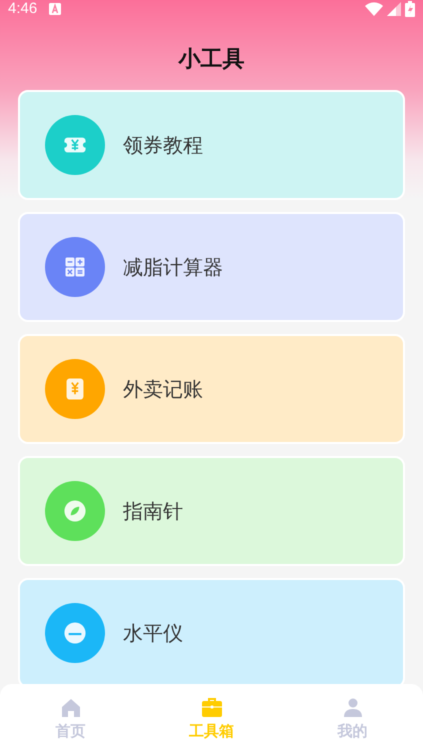  What do you see at coordinates (55, 8) in the screenshot?
I see `notification-icon` at bounding box center [55, 8].